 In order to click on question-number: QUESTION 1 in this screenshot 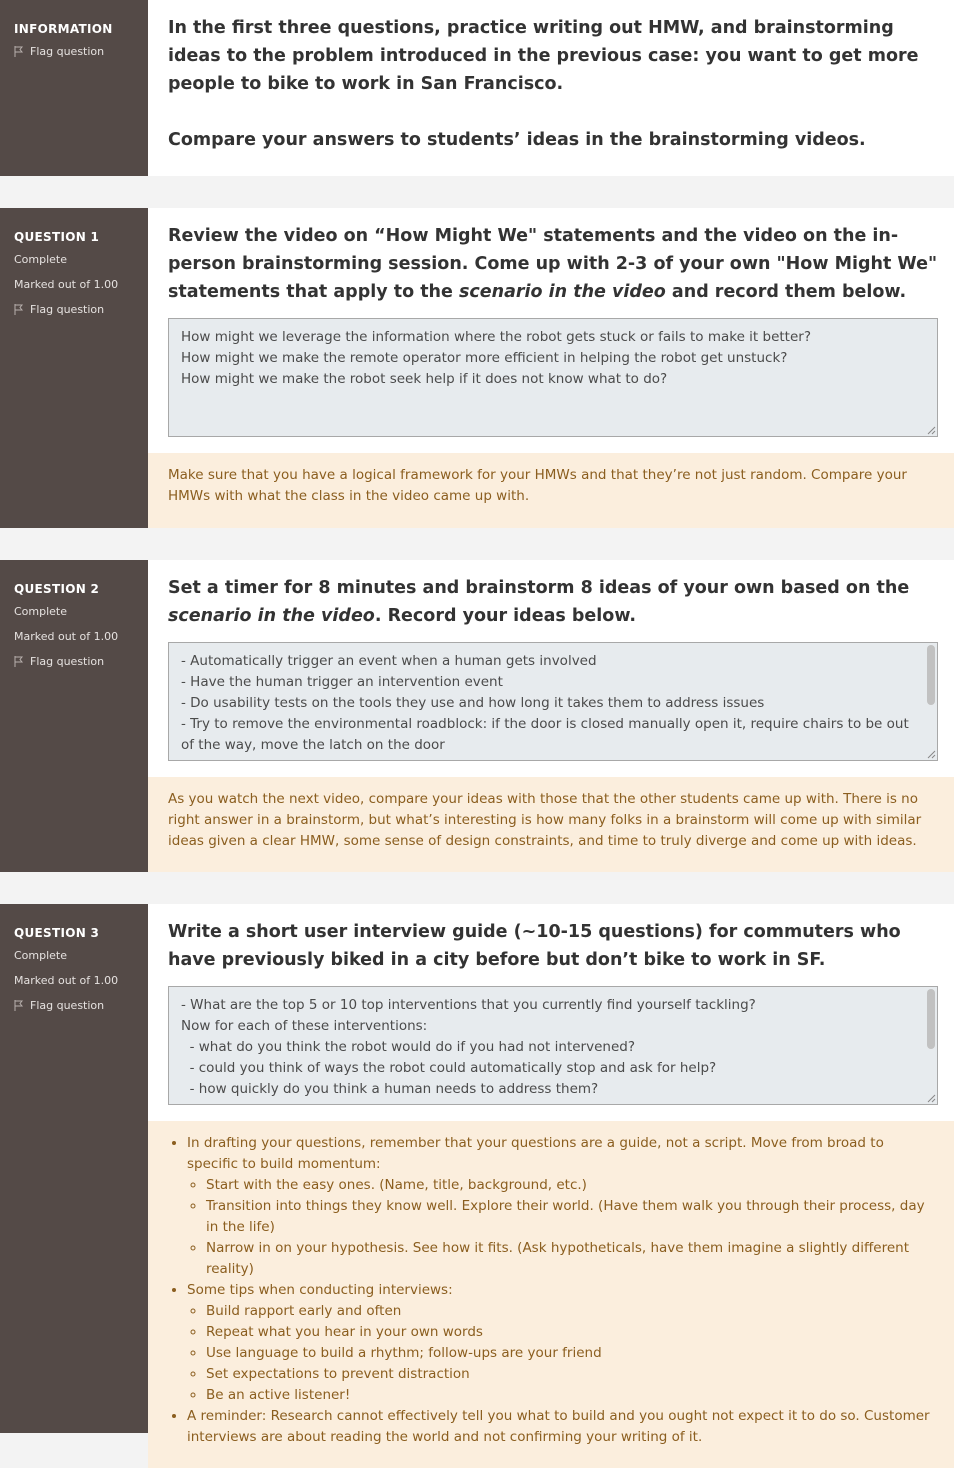, I will do `click(57, 237)`.